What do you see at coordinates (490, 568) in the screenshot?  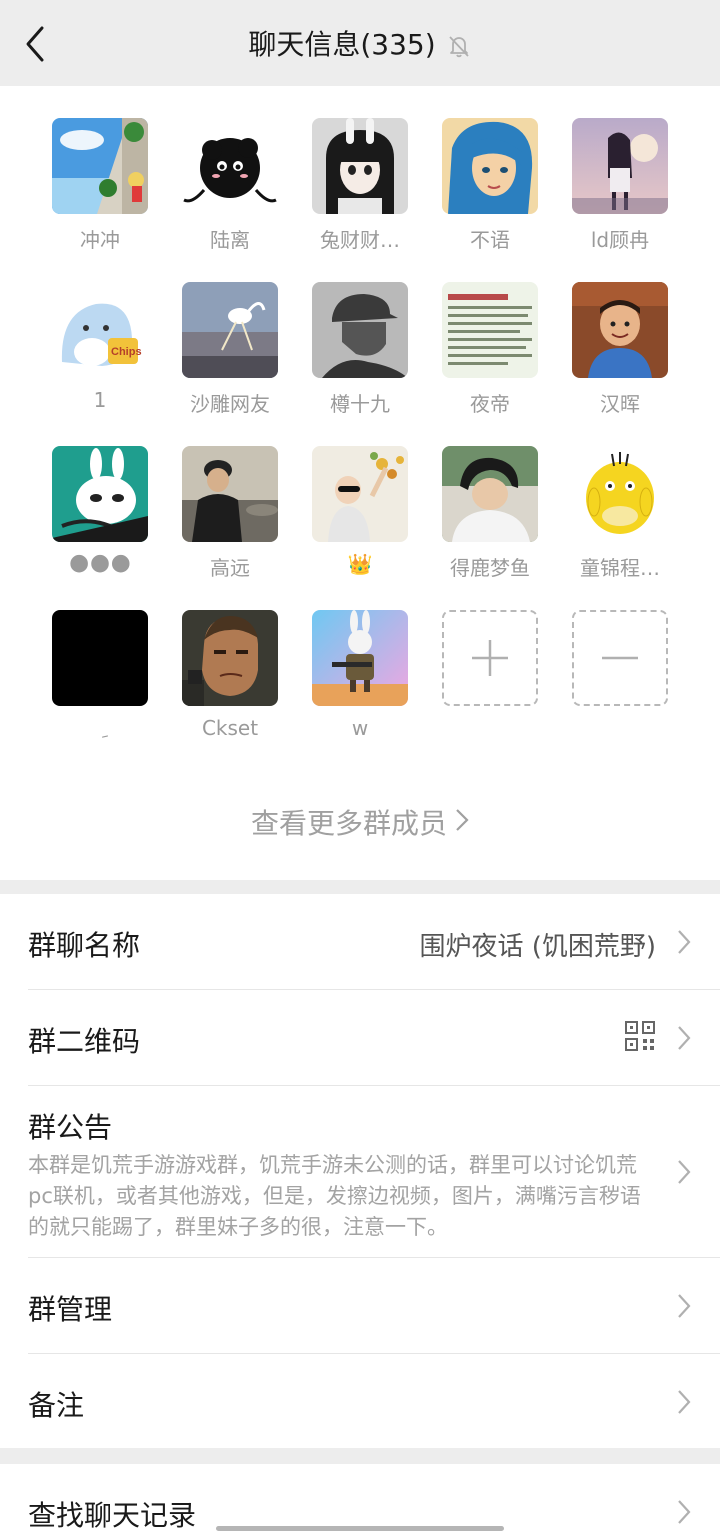 I see `member-name: 得鹿梦鱼` at bounding box center [490, 568].